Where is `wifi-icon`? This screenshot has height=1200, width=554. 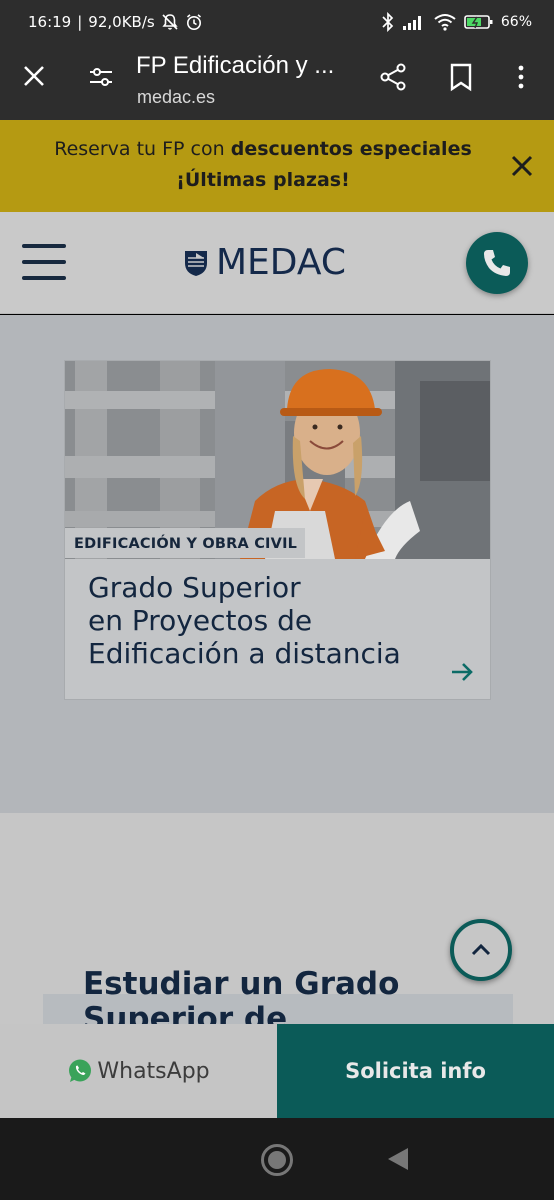 wifi-icon is located at coordinates (445, 22).